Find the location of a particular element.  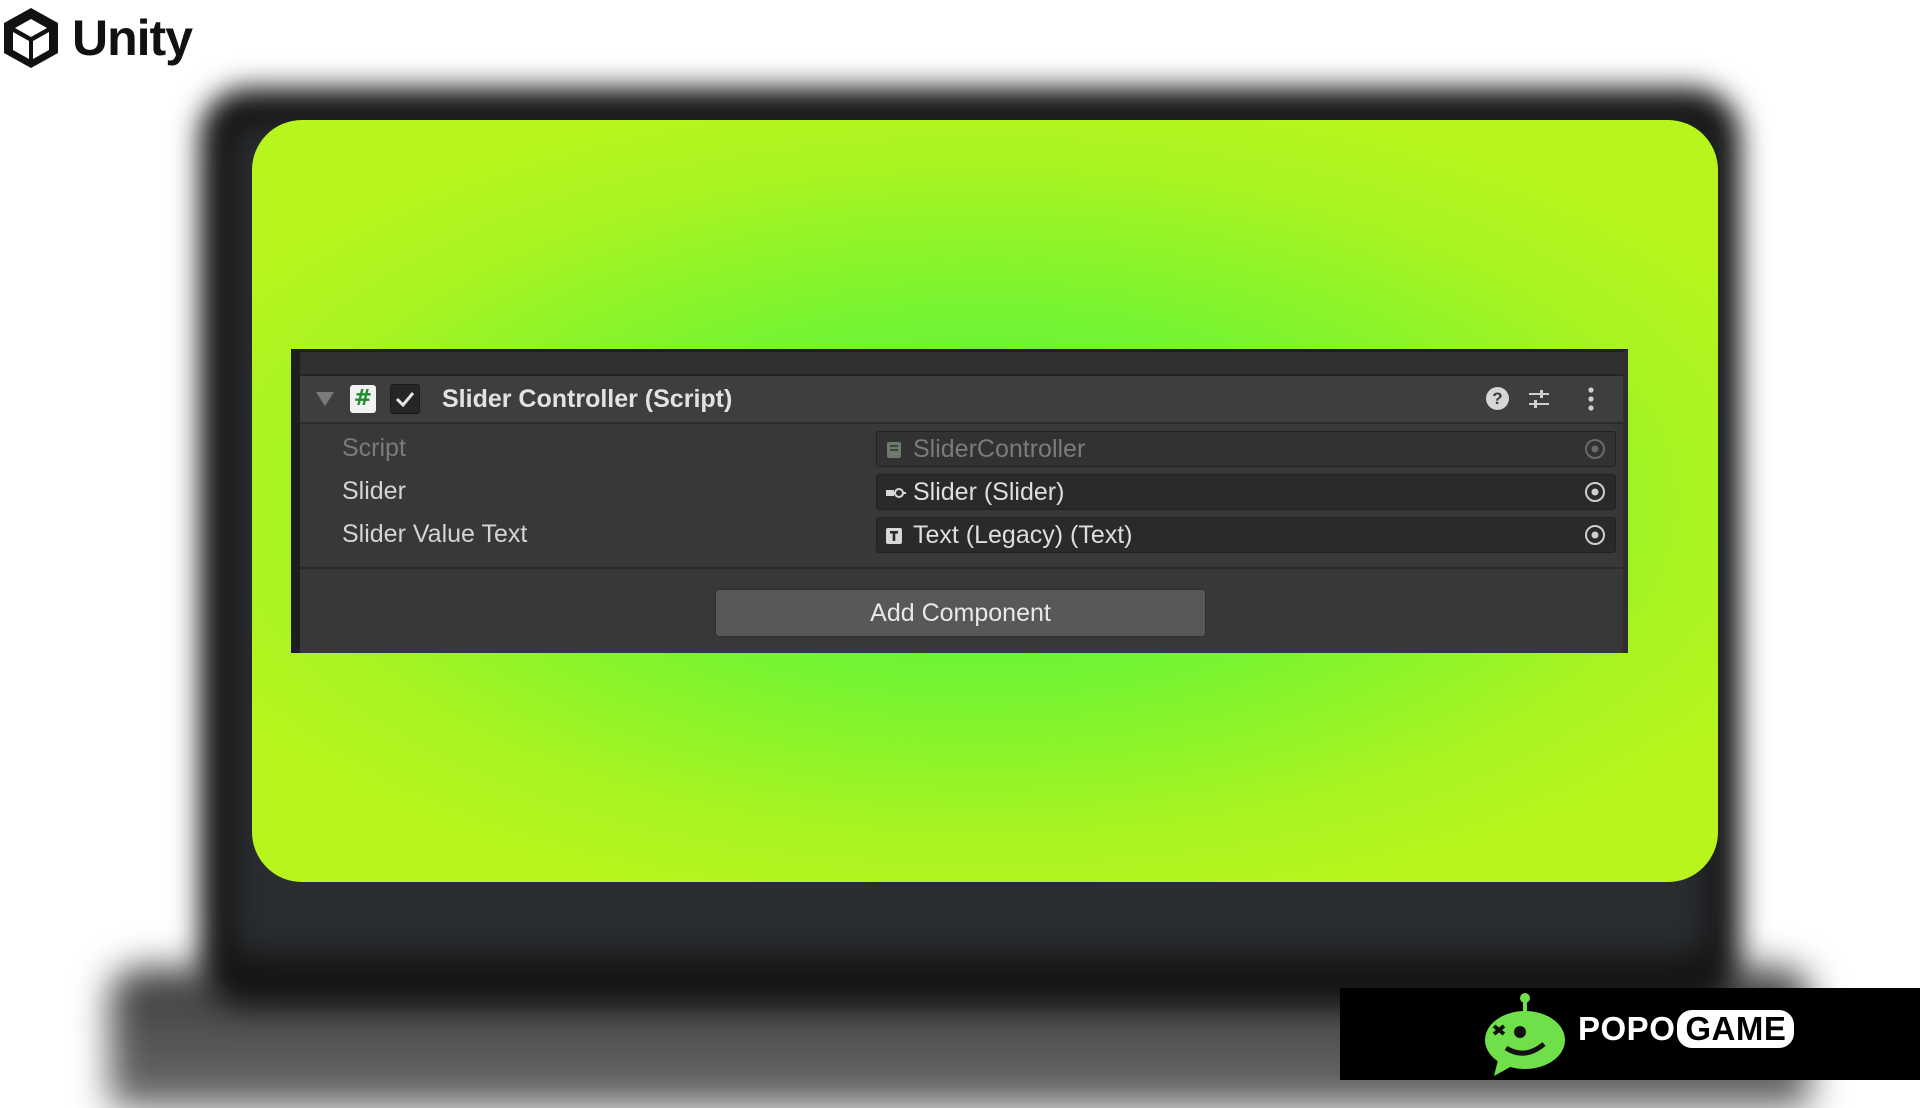

field-row-script: Script SliderController is located at coordinates (961, 448).